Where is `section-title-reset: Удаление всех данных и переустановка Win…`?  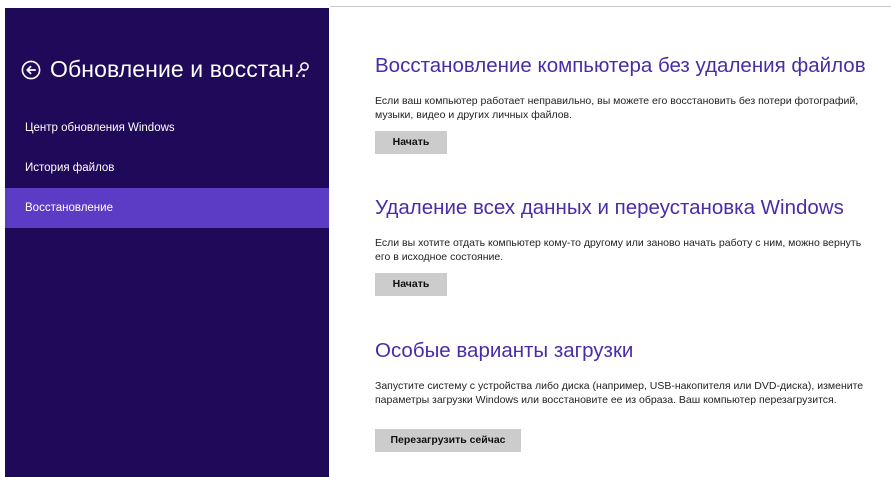
section-title-reset: Удаление всех данных и переустановка Win… is located at coordinates (609, 207).